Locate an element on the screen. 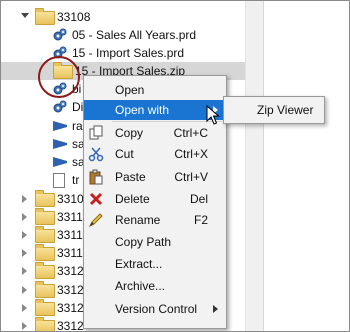 The height and width of the screenshot is (332, 350). tree-row-label: Di is located at coordinates (78, 107).